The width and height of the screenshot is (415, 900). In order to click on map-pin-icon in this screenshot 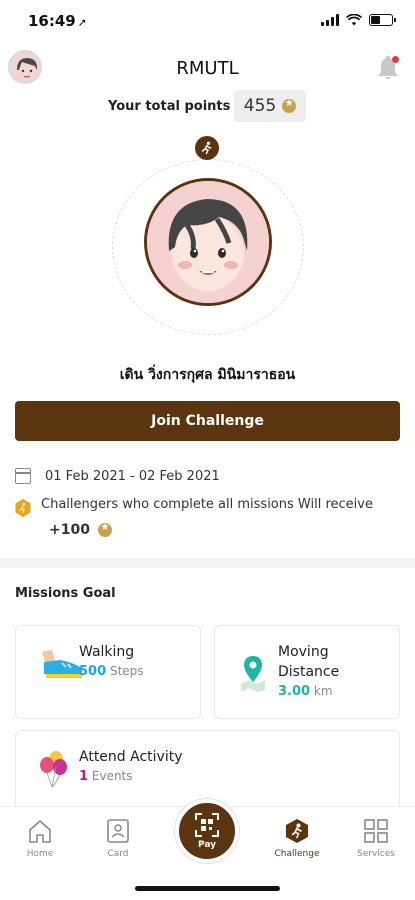, I will do `click(253, 674)`.